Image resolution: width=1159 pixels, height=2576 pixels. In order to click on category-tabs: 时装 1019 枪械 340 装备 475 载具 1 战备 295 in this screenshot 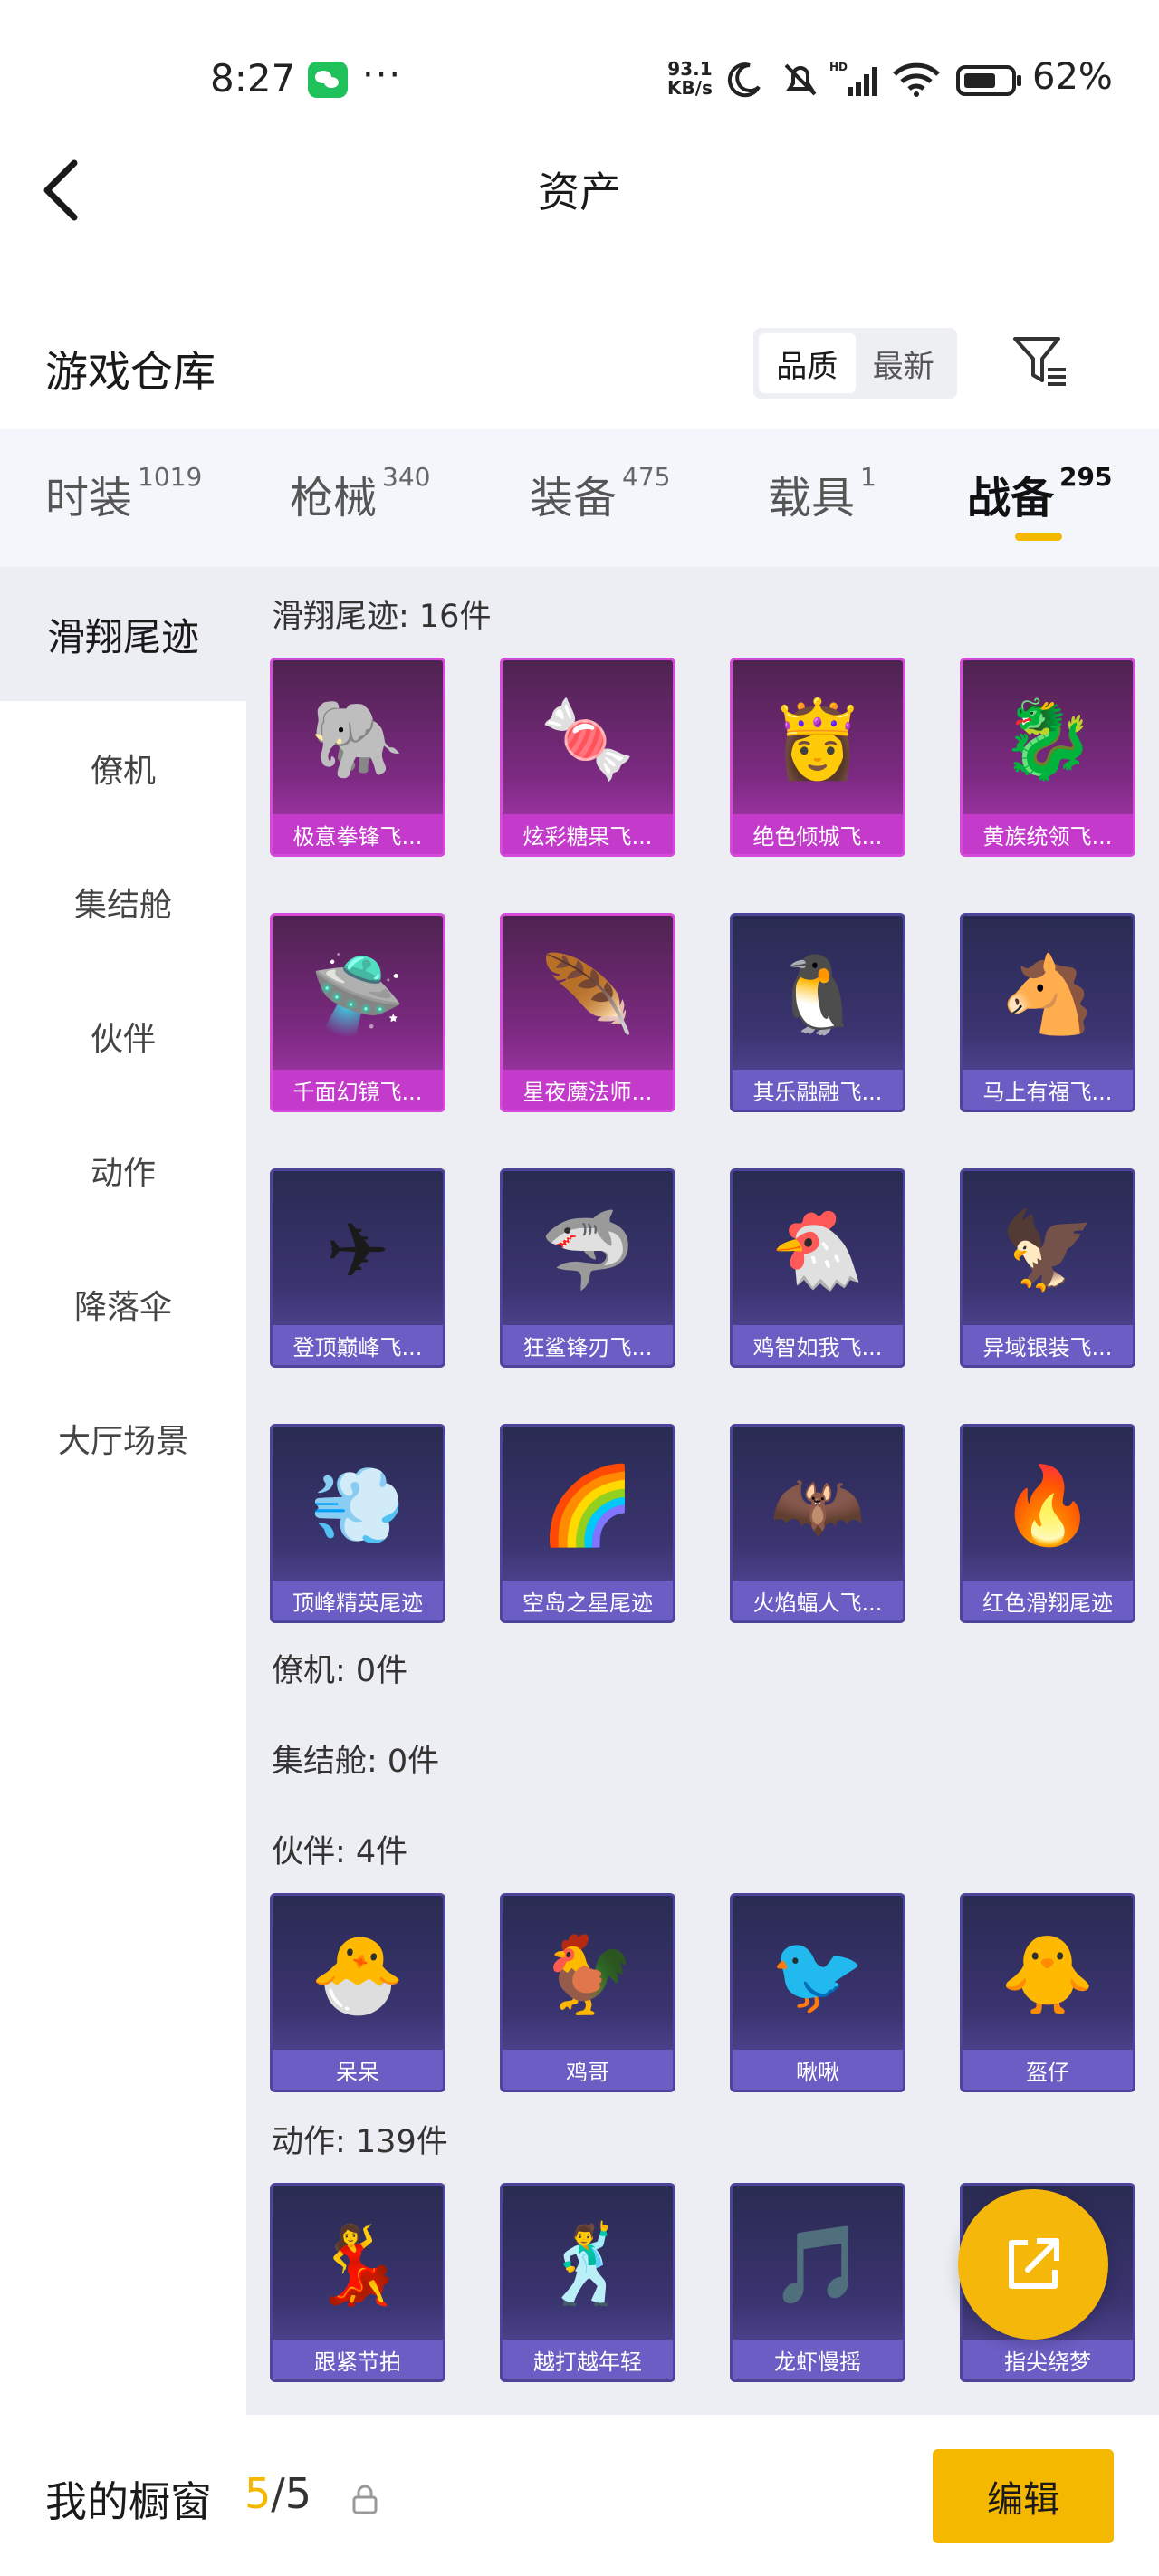, I will do `click(579, 498)`.